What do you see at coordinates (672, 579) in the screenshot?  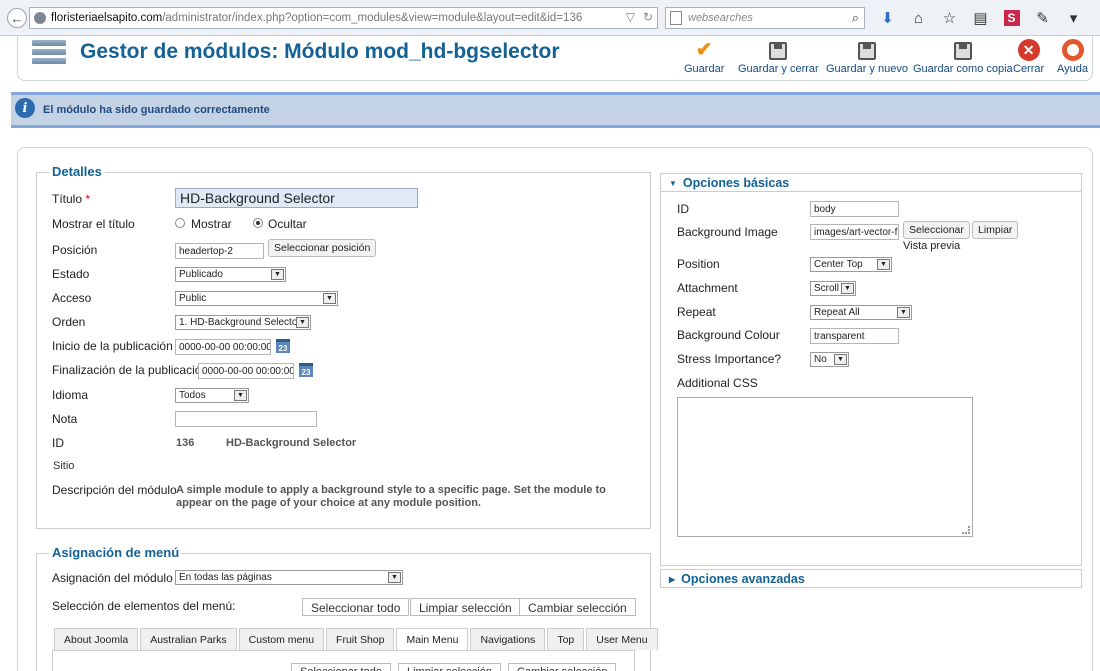 I see `triangle-right-icon: ▶` at bounding box center [672, 579].